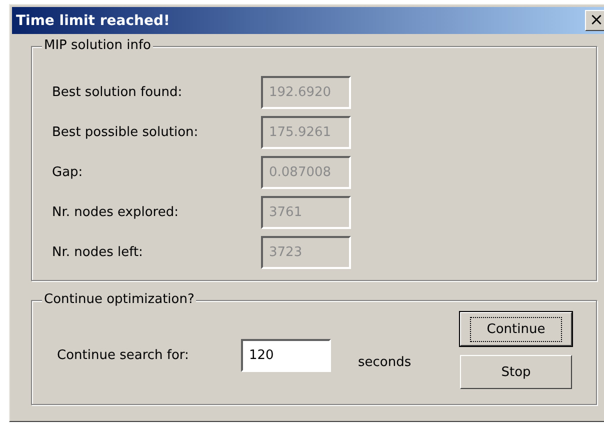 The height and width of the screenshot is (427, 604). Describe the element at coordinates (516, 372) in the screenshot. I see `dialog-button: Stop` at that location.